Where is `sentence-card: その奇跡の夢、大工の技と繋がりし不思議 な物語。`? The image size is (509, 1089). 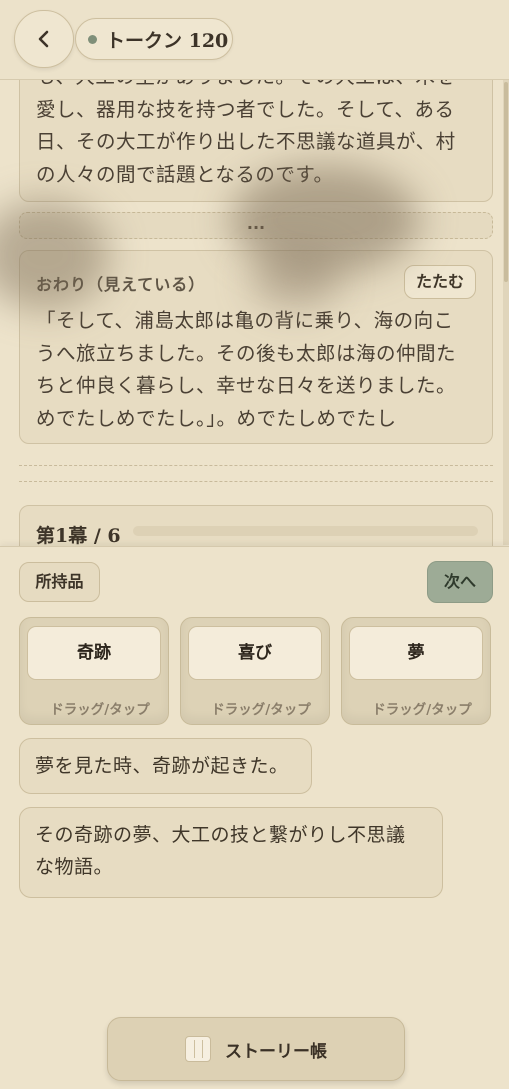
sentence-card: その奇跡の夢、大工の技と繋がりし不思議 な物語。 is located at coordinates (231, 852).